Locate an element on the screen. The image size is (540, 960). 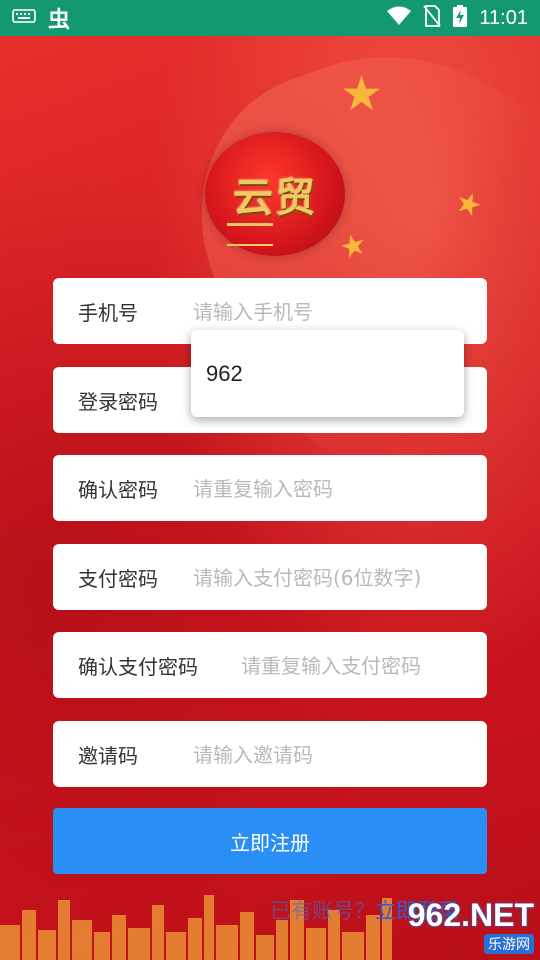
battery-charging-icon is located at coordinates (460, 18).